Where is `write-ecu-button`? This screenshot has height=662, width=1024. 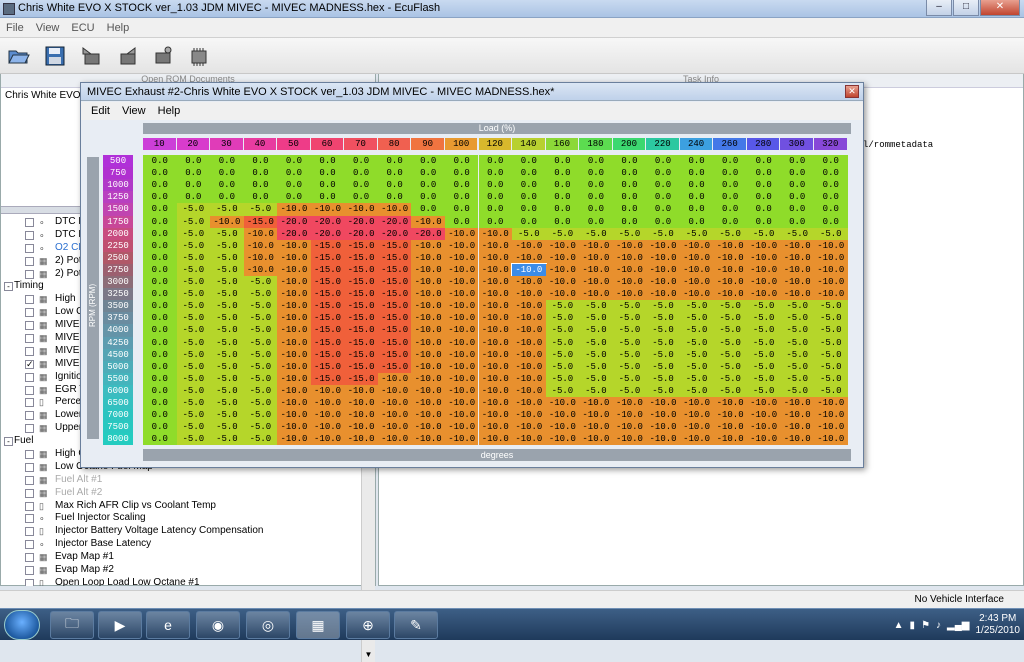
write-ecu-button is located at coordinates (127, 56).